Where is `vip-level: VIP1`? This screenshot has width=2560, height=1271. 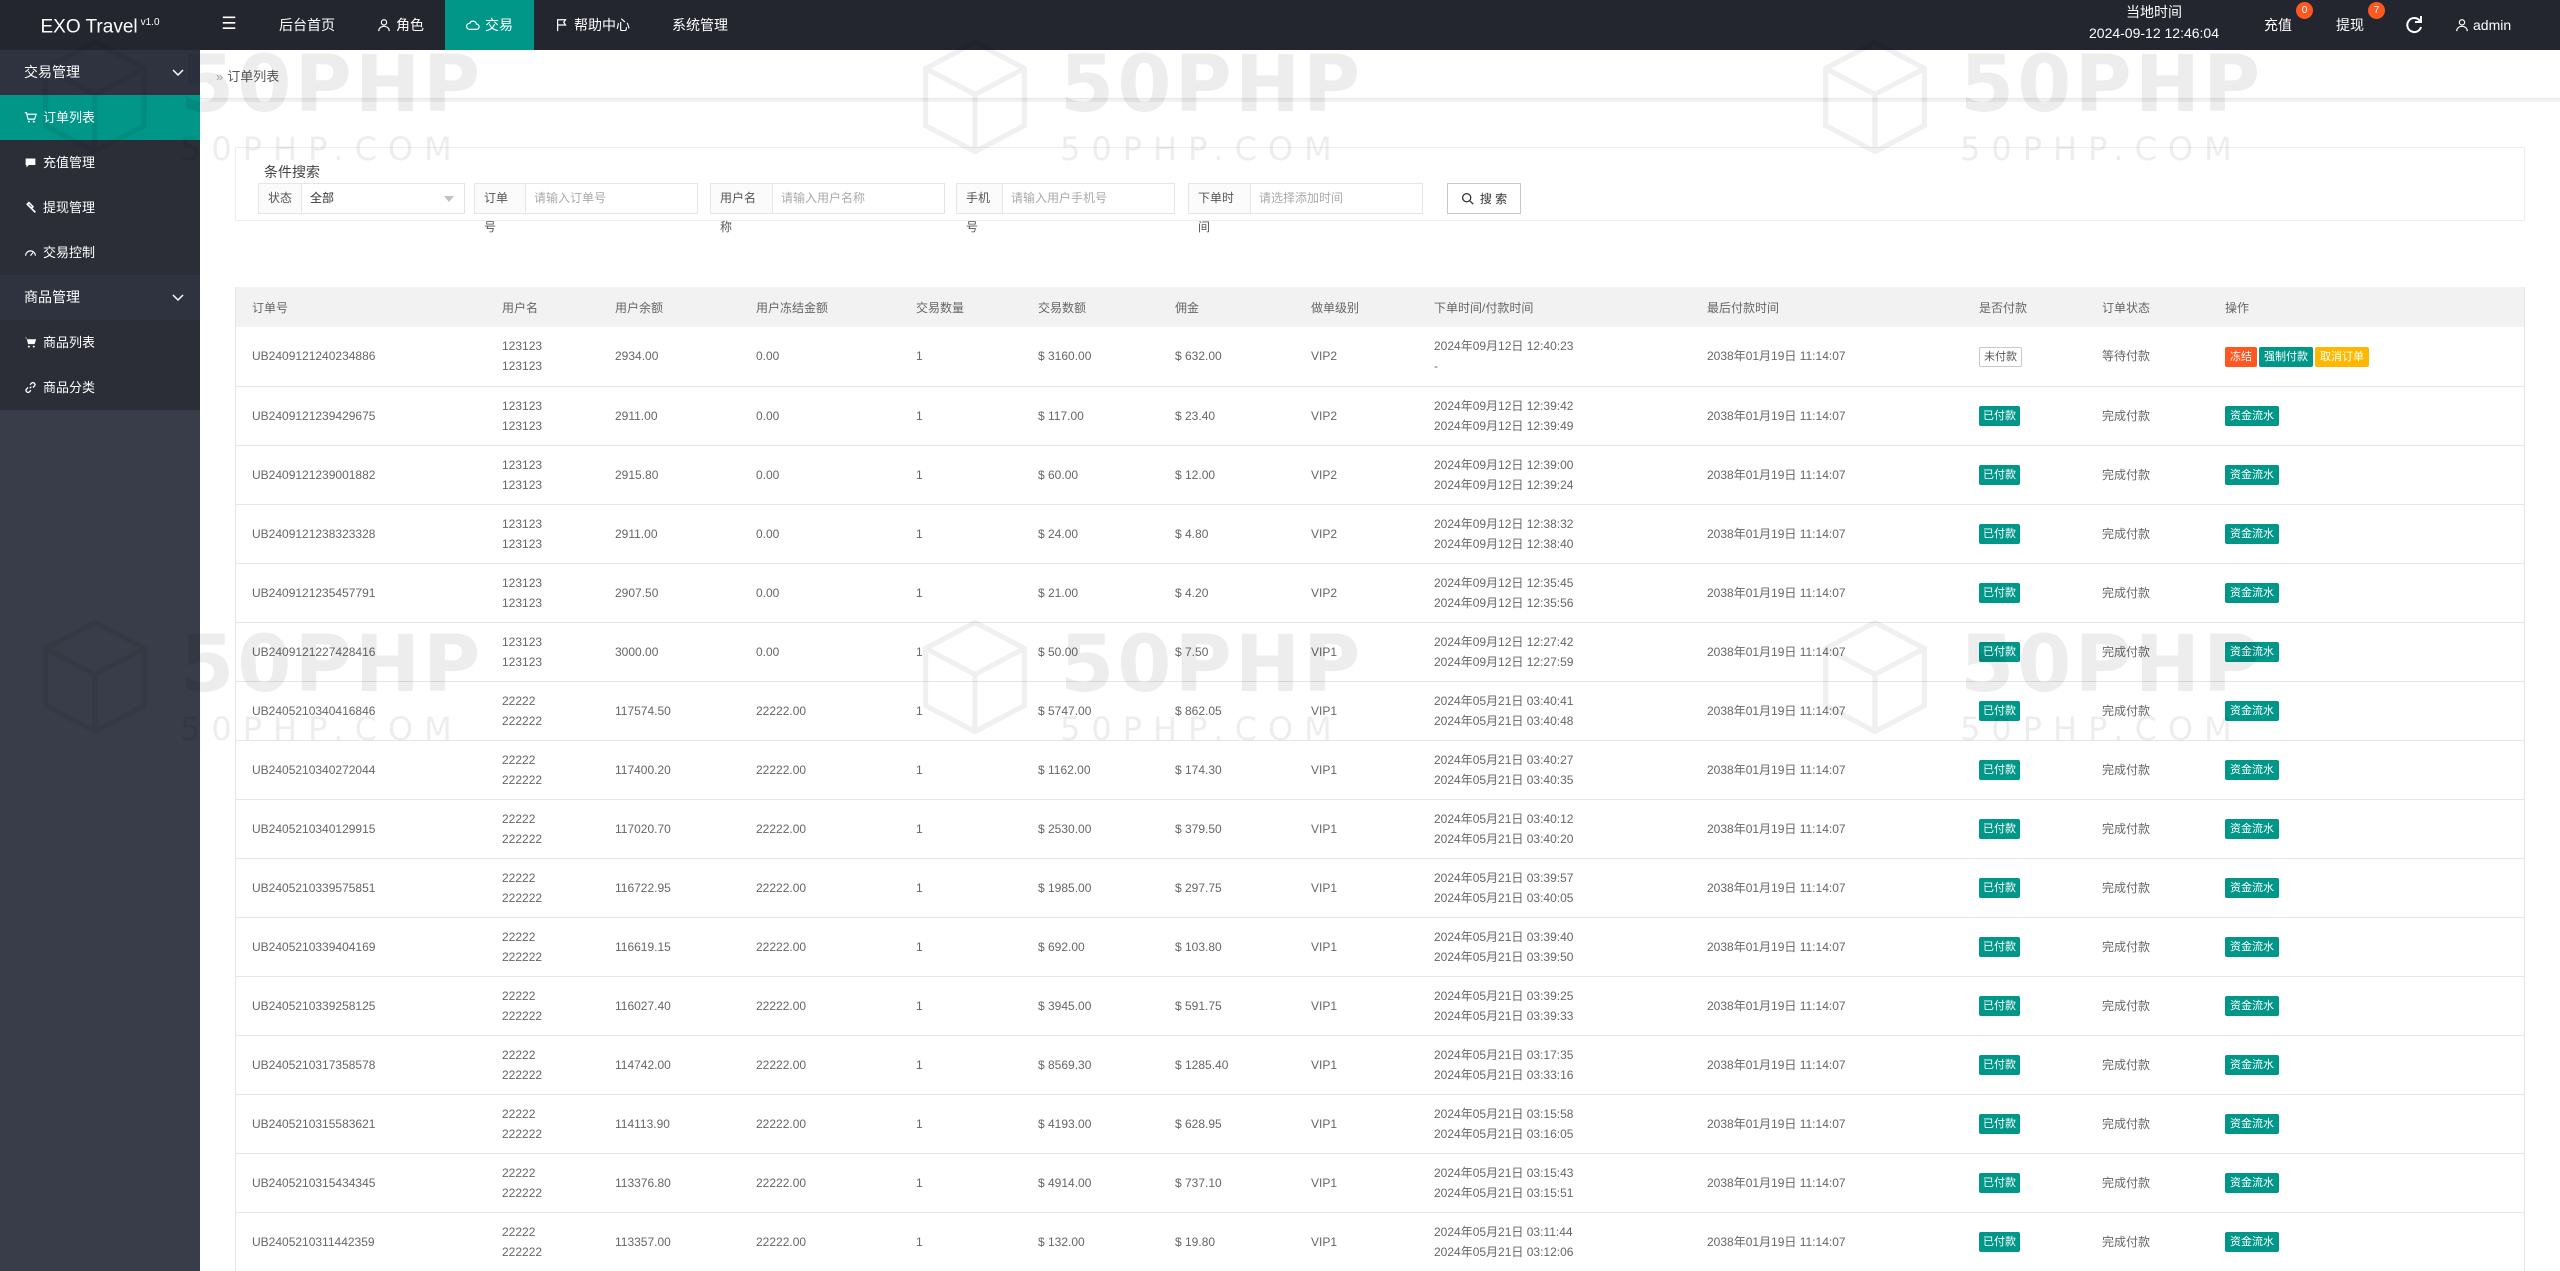 vip-level: VIP1 is located at coordinates (1324, 1064).